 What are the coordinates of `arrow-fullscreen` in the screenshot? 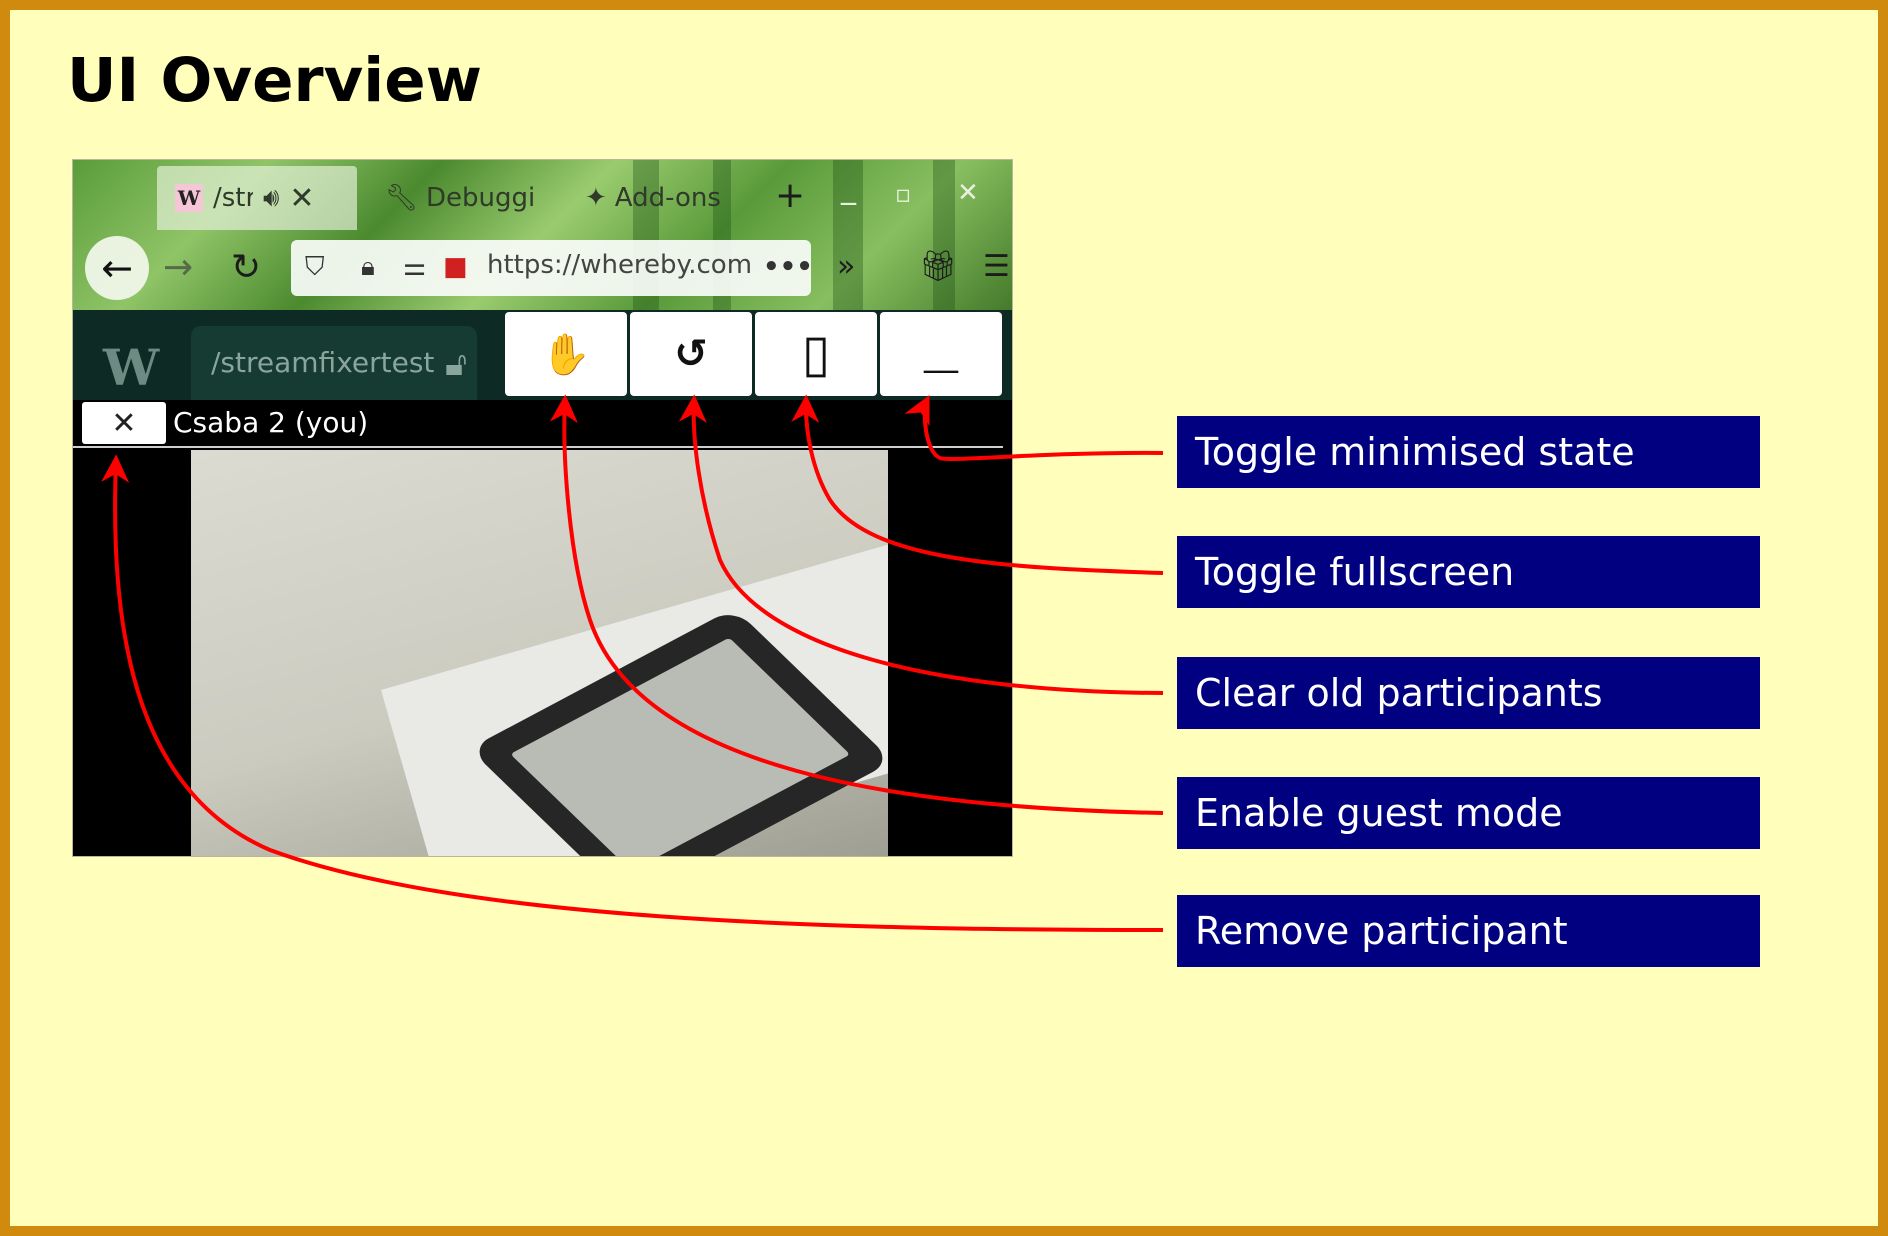 It's located at (977, 484).